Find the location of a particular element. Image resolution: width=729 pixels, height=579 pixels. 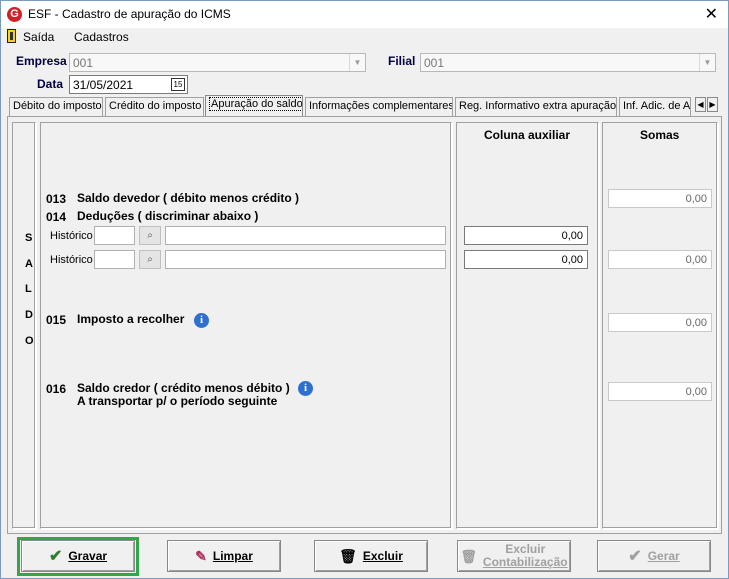

col-somas-header: Somas is located at coordinates (660, 135).